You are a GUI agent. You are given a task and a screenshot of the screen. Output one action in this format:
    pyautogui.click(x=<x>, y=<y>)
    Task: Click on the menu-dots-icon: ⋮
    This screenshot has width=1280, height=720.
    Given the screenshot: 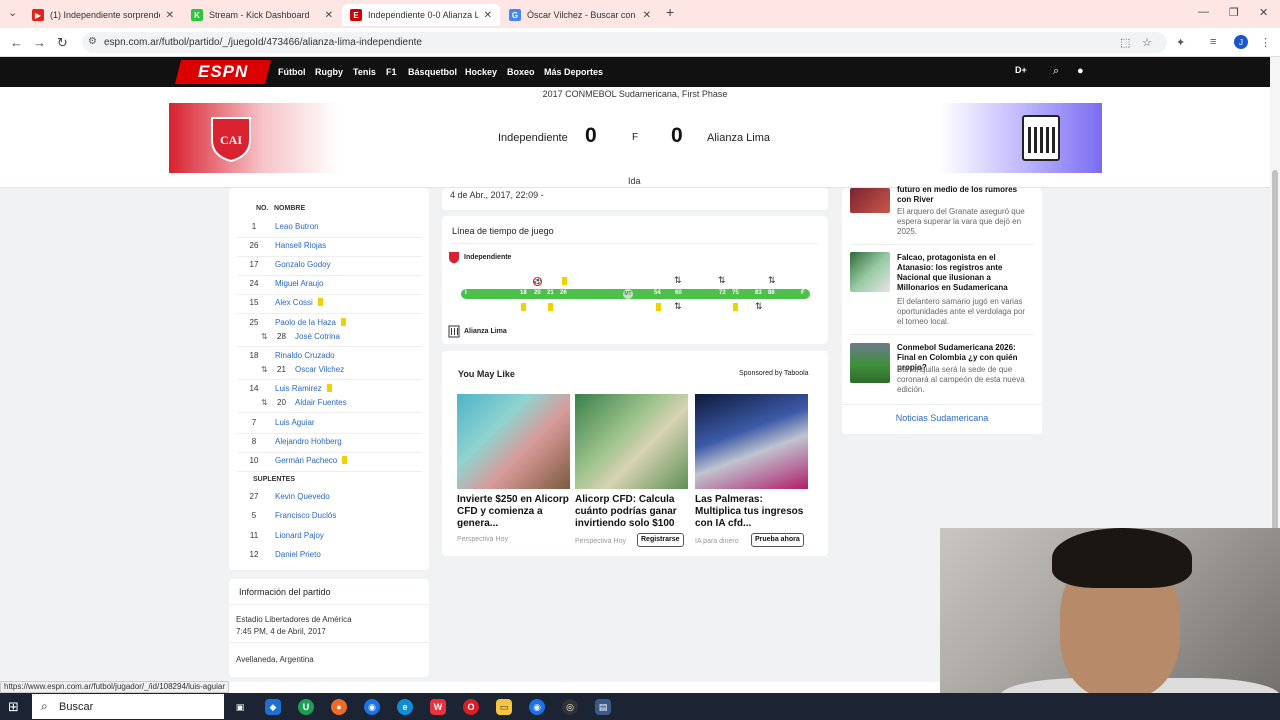 What is the action you would take?
    pyautogui.click(x=1265, y=42)
    